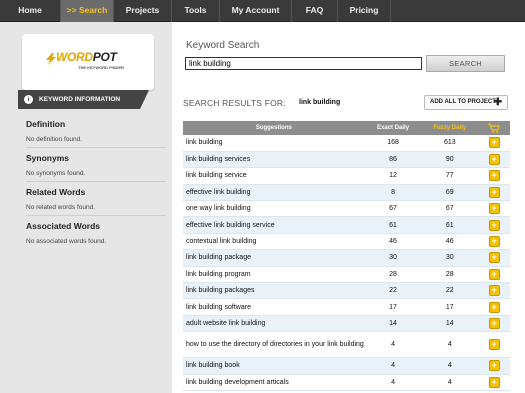  I want to click on keyword-information-header: i KEYWORD INFORMATION, so click(83, 99).